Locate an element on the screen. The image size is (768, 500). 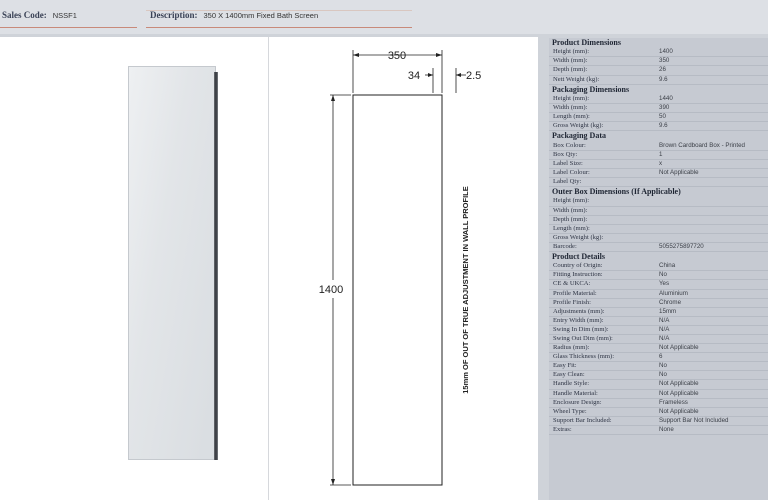
spec-row: Label Size: x is located at coordinates (658, 164).